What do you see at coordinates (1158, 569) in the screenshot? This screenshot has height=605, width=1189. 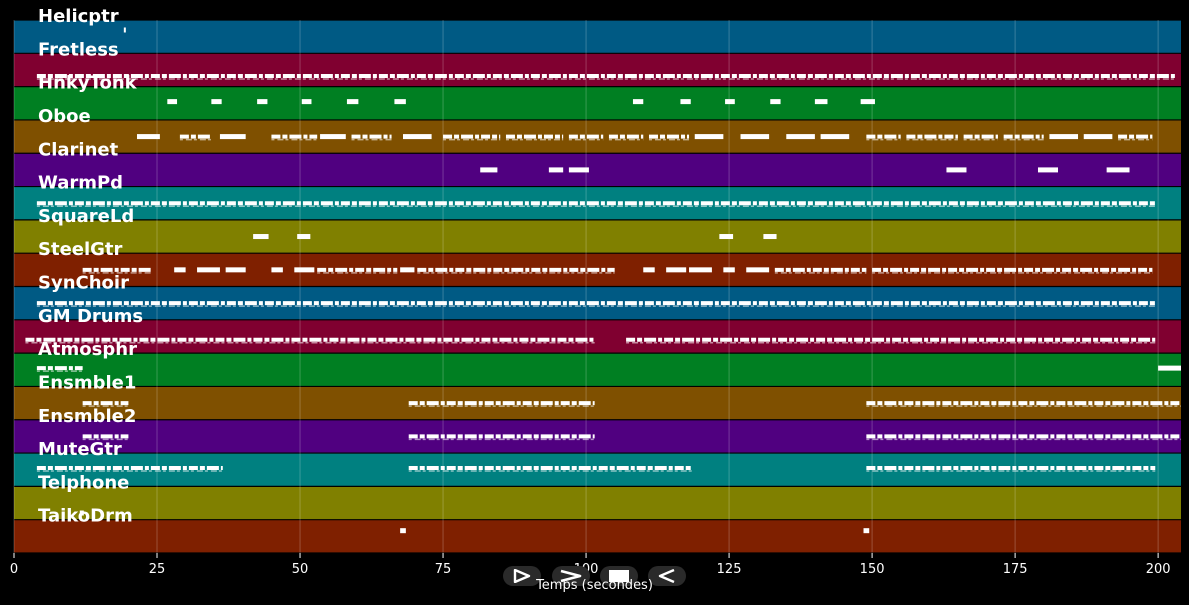 I see `x-tick-label: 200` at bounding box center [1158, 569].